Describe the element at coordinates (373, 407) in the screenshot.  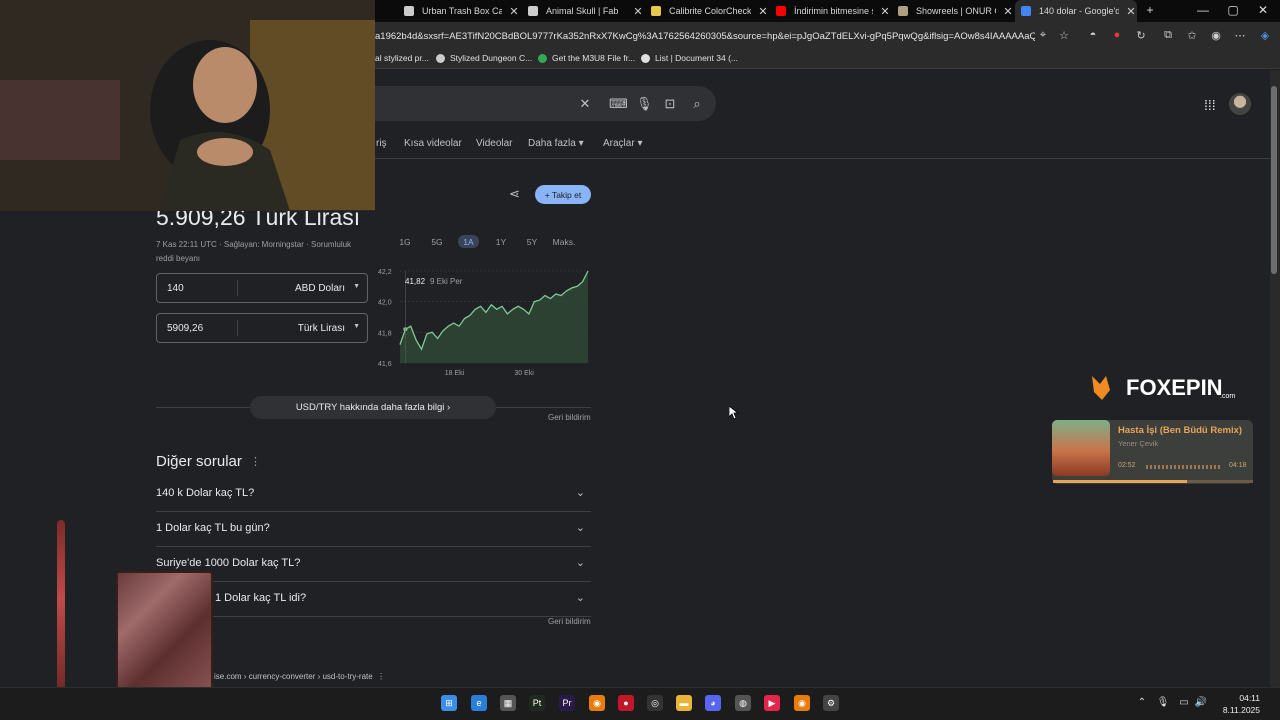
I see `more-info-button: USD/TRY hakkında daha fazla bilgi ›` at that location.